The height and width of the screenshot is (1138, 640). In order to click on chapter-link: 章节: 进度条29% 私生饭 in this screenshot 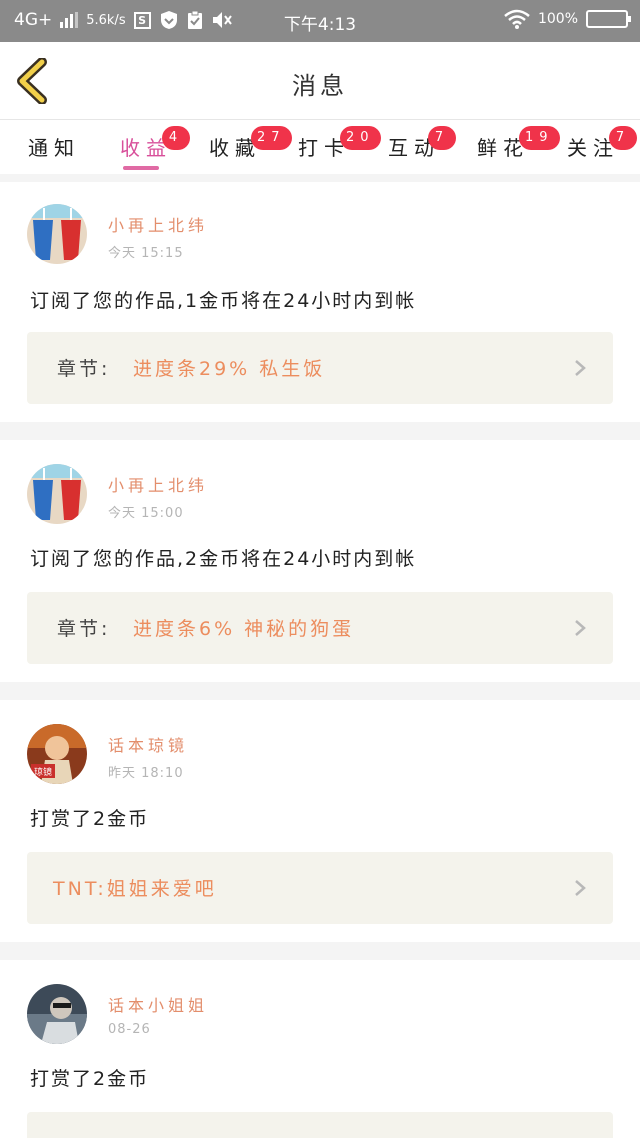, I will do `click(320, 368)`.